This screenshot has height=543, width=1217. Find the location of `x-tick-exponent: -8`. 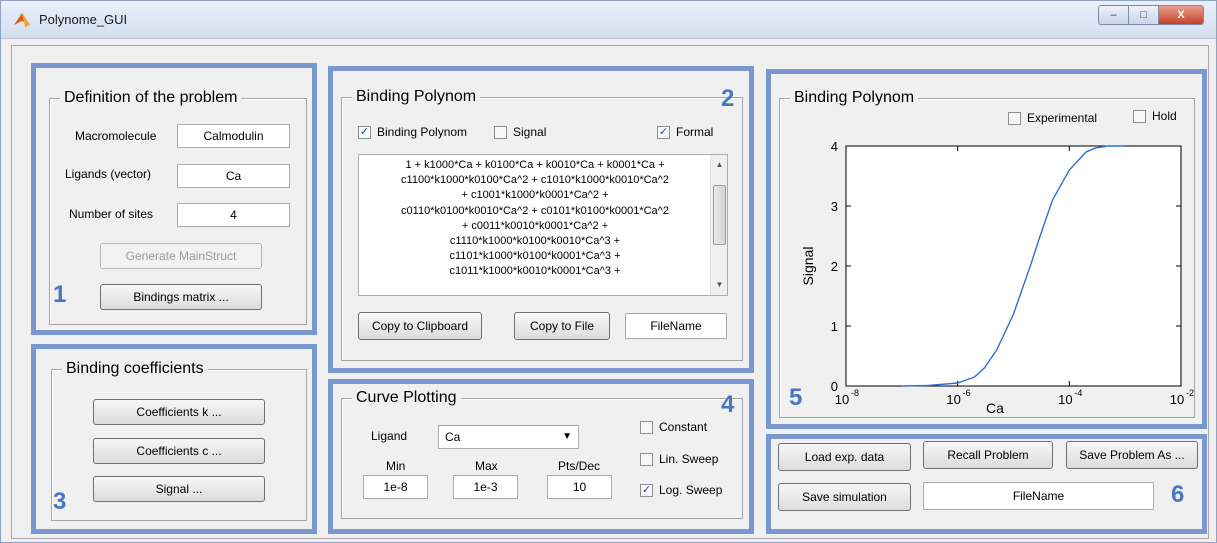

x-tick-exponent: -8 is located at coordinates (855, 393).